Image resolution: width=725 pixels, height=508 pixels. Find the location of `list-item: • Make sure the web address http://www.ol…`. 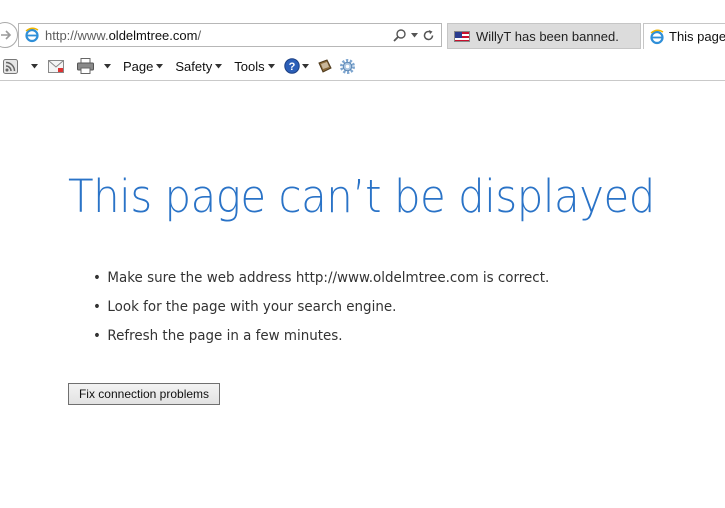

list-item: • Make sure the web address http://www.ol… is located at coordinates (321, 277).